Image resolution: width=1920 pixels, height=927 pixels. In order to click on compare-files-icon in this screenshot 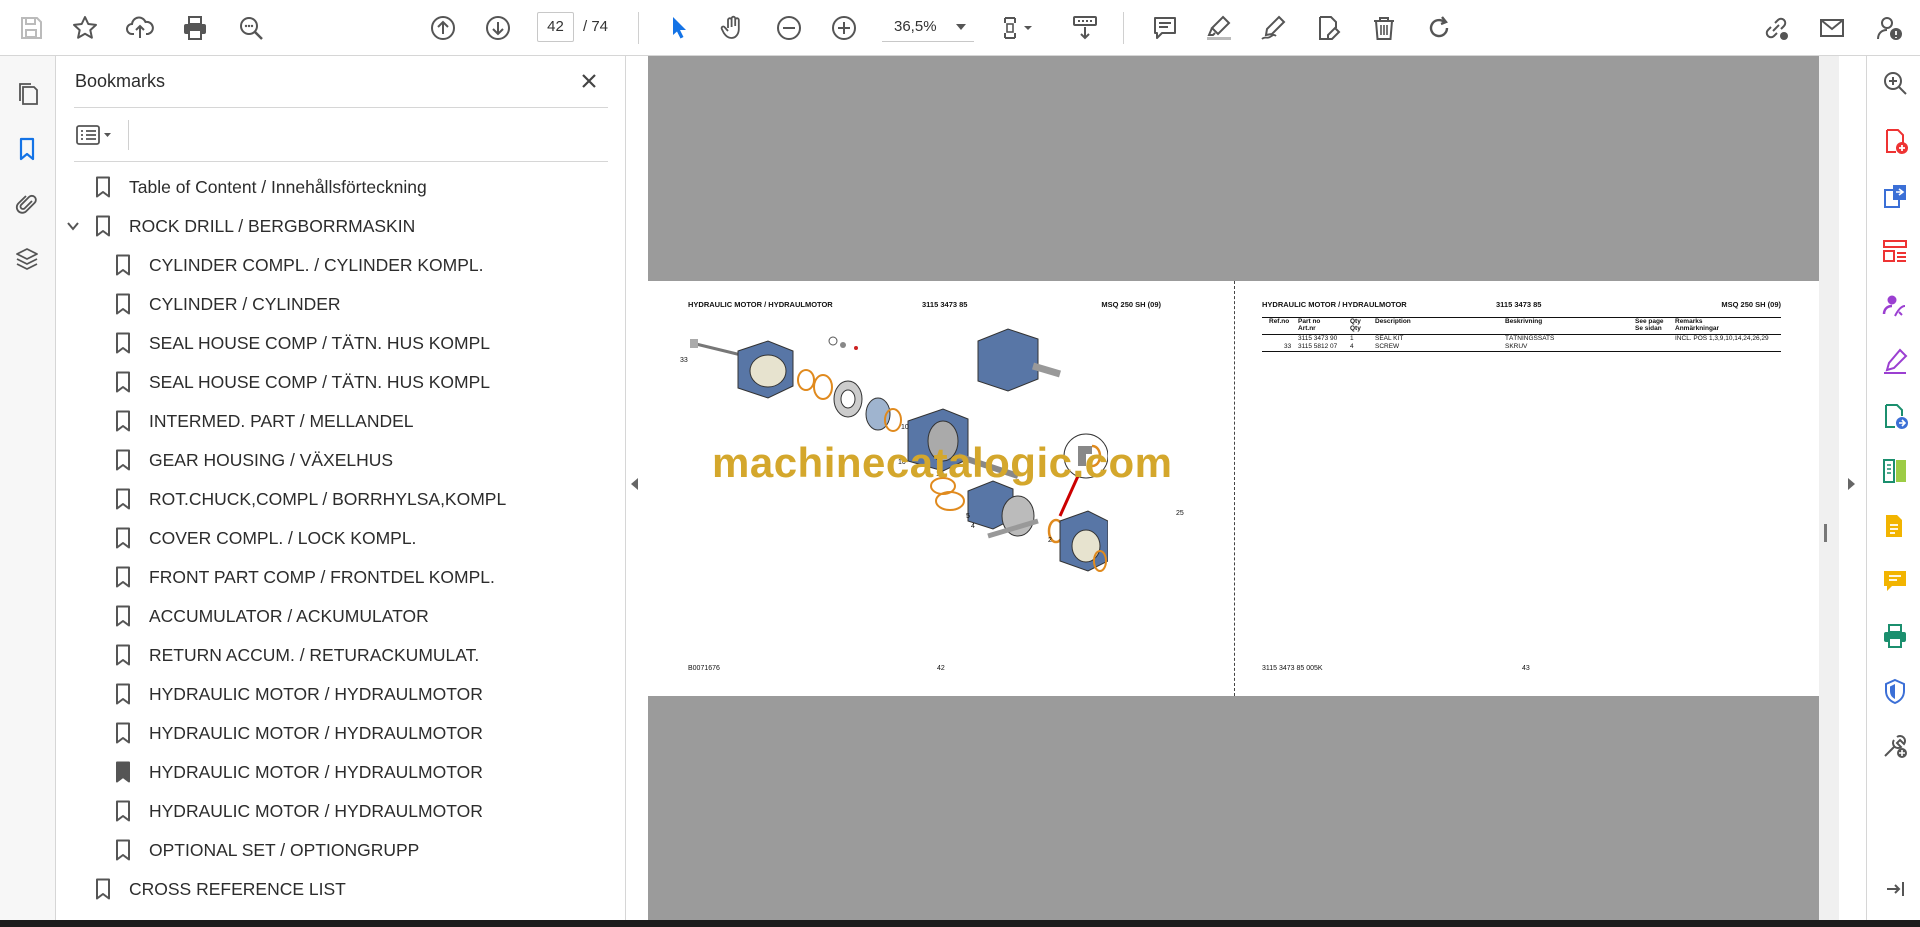, I will do `click(1895, 471)`.